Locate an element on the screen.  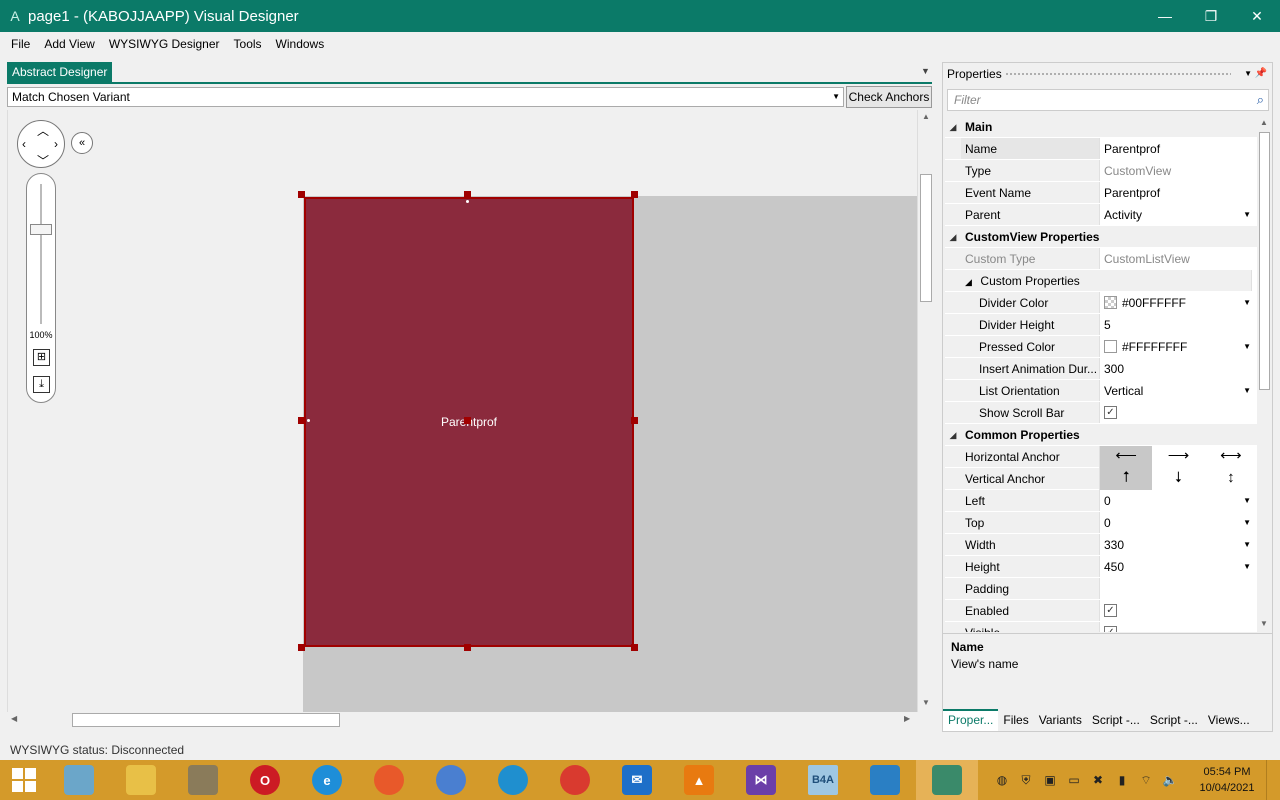
property-row-enabled: Enabled ✓ is located at coordinates (1101, 611).